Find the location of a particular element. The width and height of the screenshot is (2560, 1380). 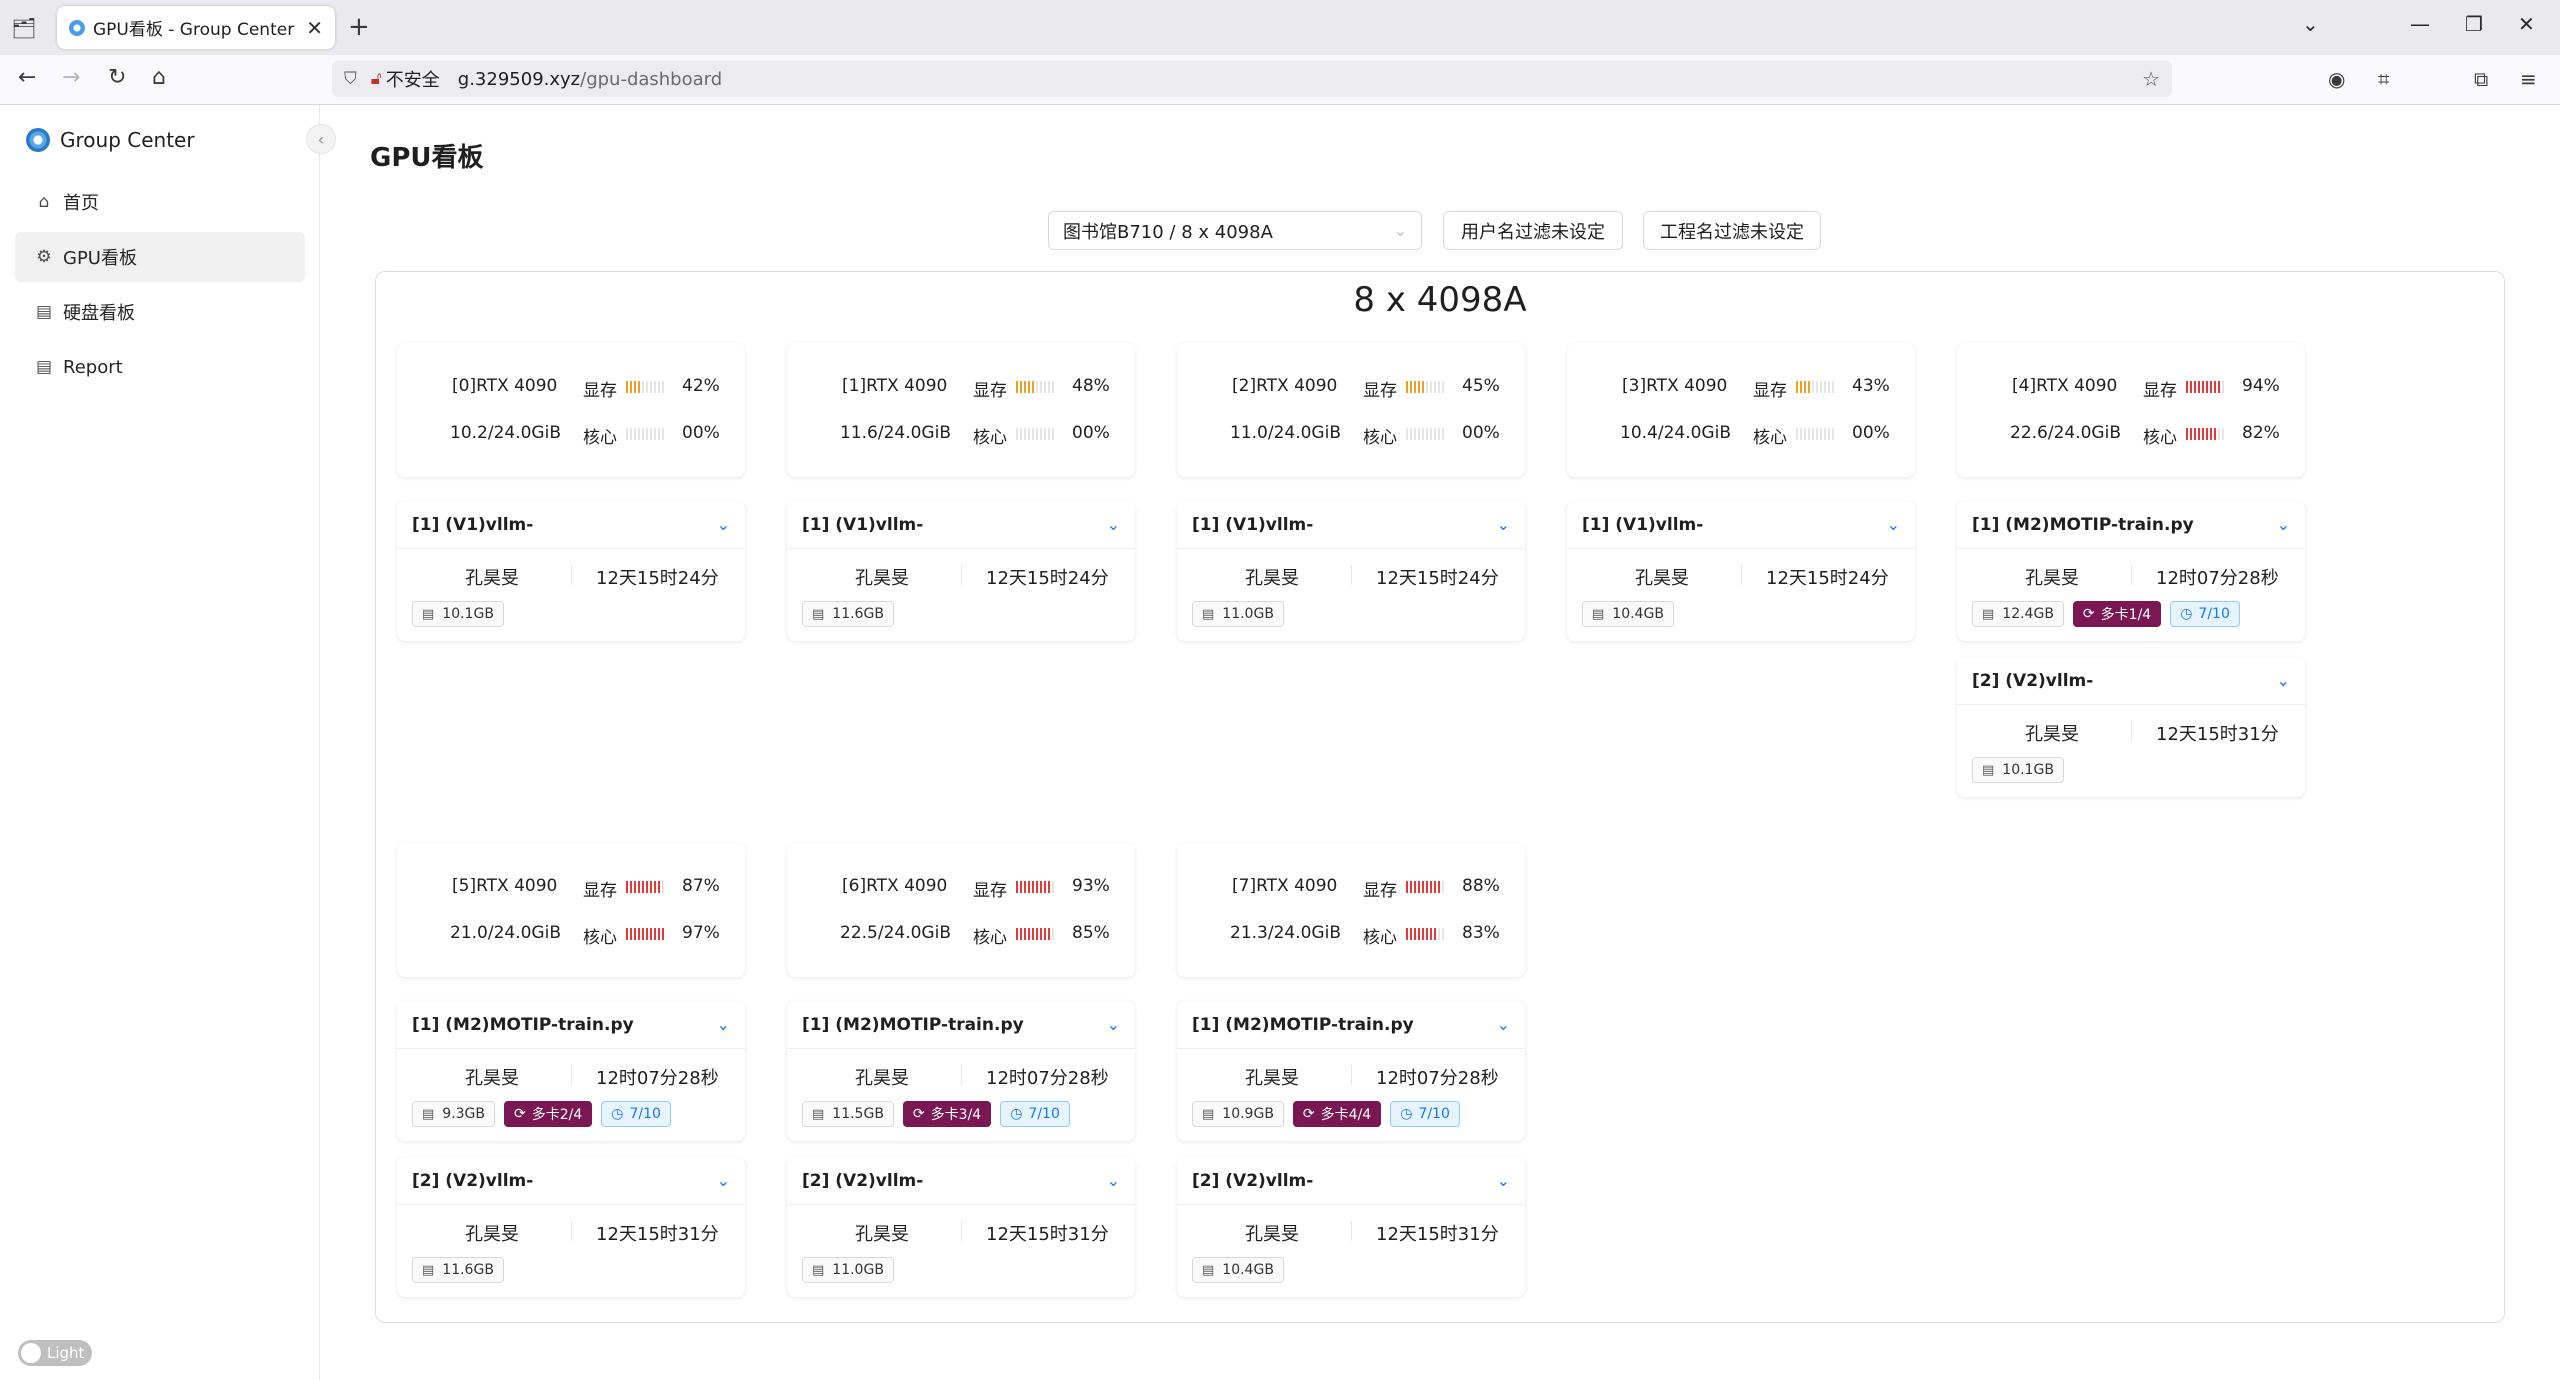

menu-icon: ≡ is located at coordinates (2528, 79).